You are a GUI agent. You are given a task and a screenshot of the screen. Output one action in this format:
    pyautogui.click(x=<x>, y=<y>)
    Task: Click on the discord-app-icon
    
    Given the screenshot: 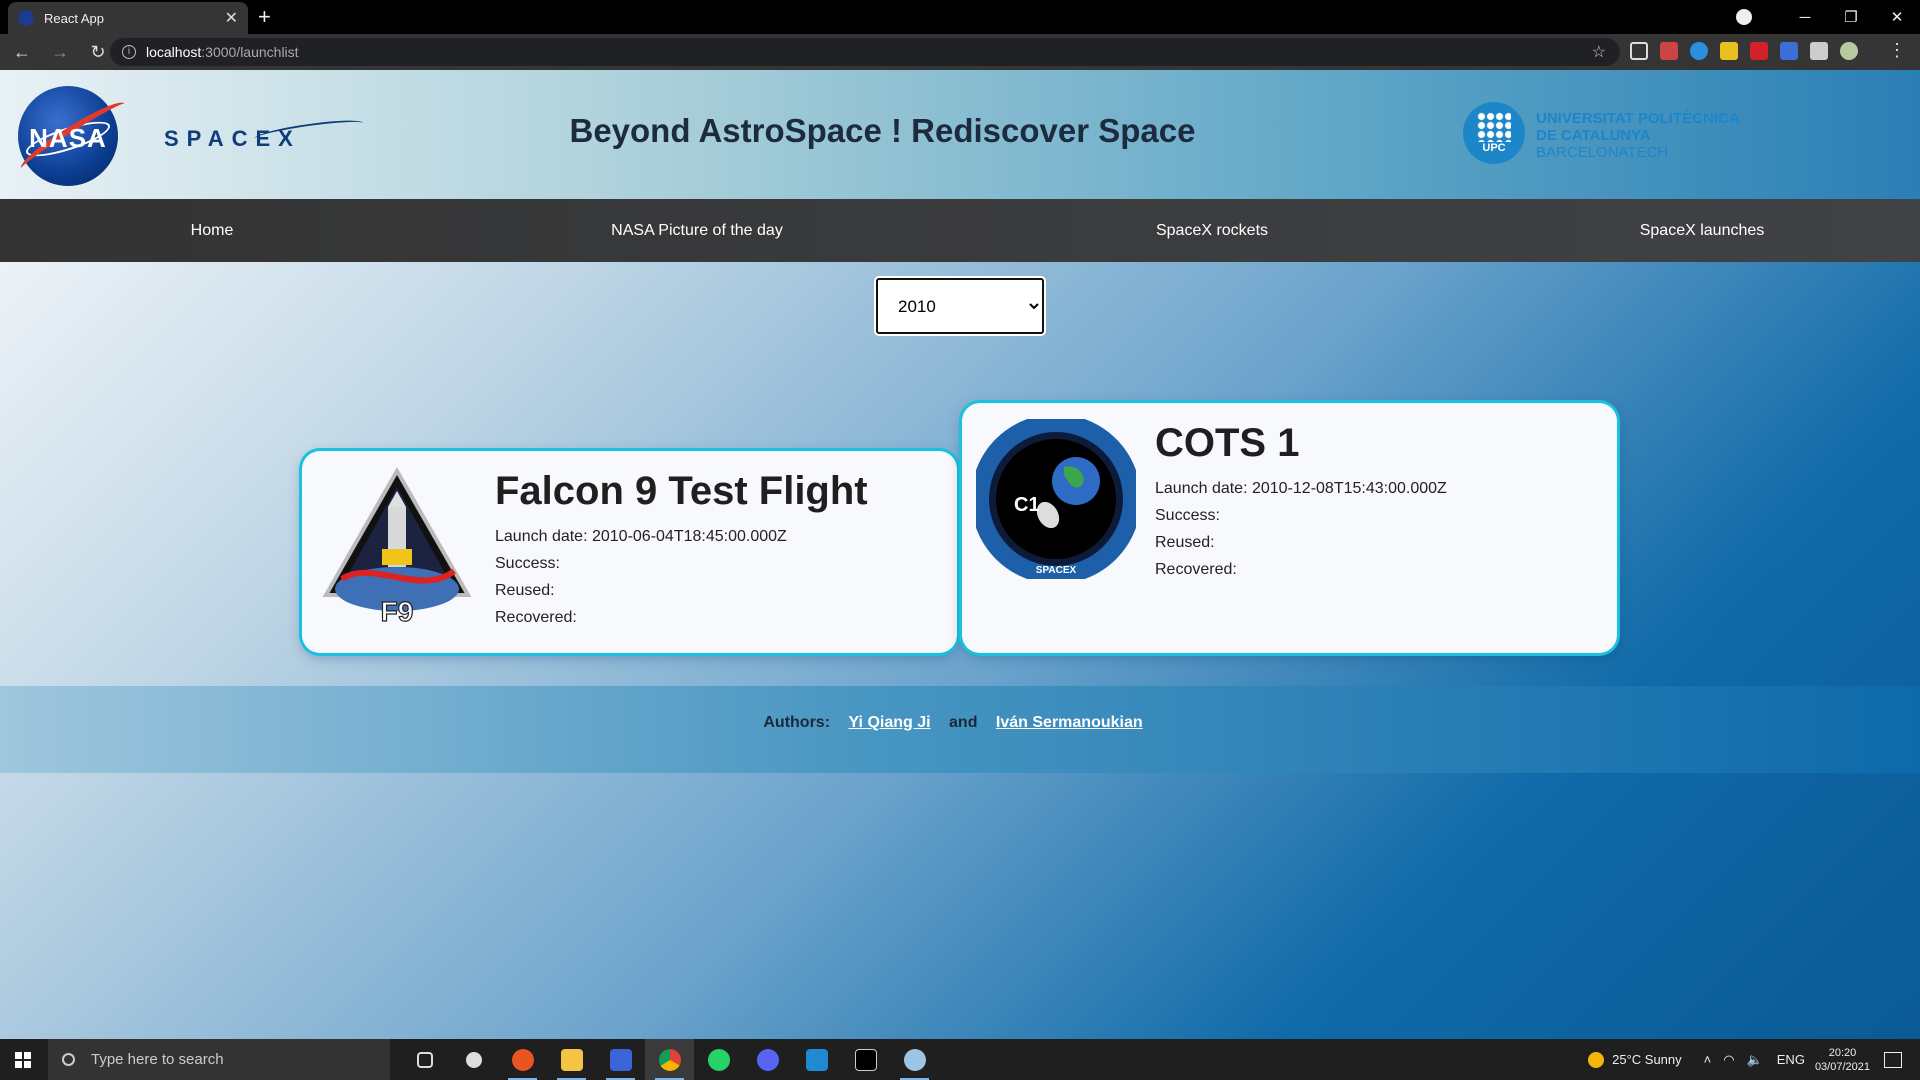 What is the action you would take?
    pyautogui.click(x=767, y=1059)
    